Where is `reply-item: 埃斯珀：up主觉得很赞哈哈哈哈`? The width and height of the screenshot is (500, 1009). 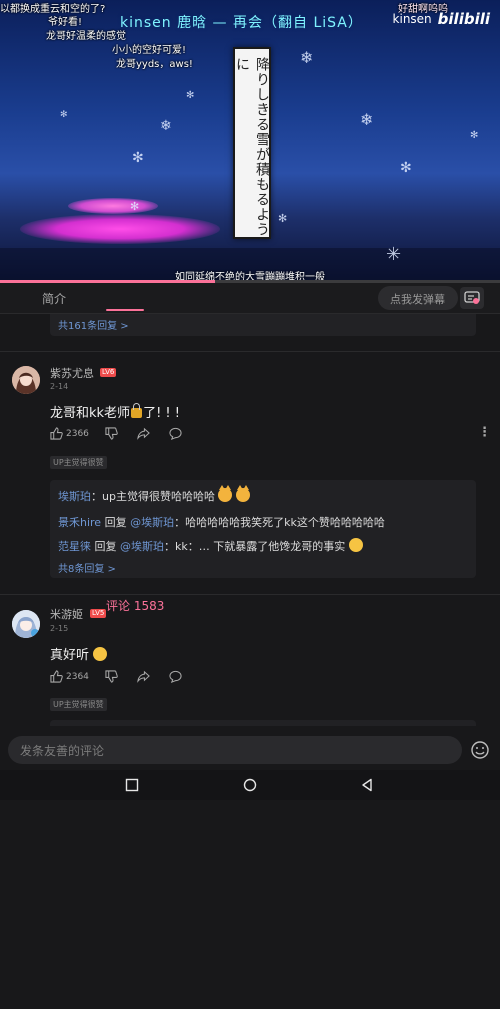
reply-item: 埃斯珀：up主觉得很赞哈哈哈哈 is located at coordinates (154, 494).